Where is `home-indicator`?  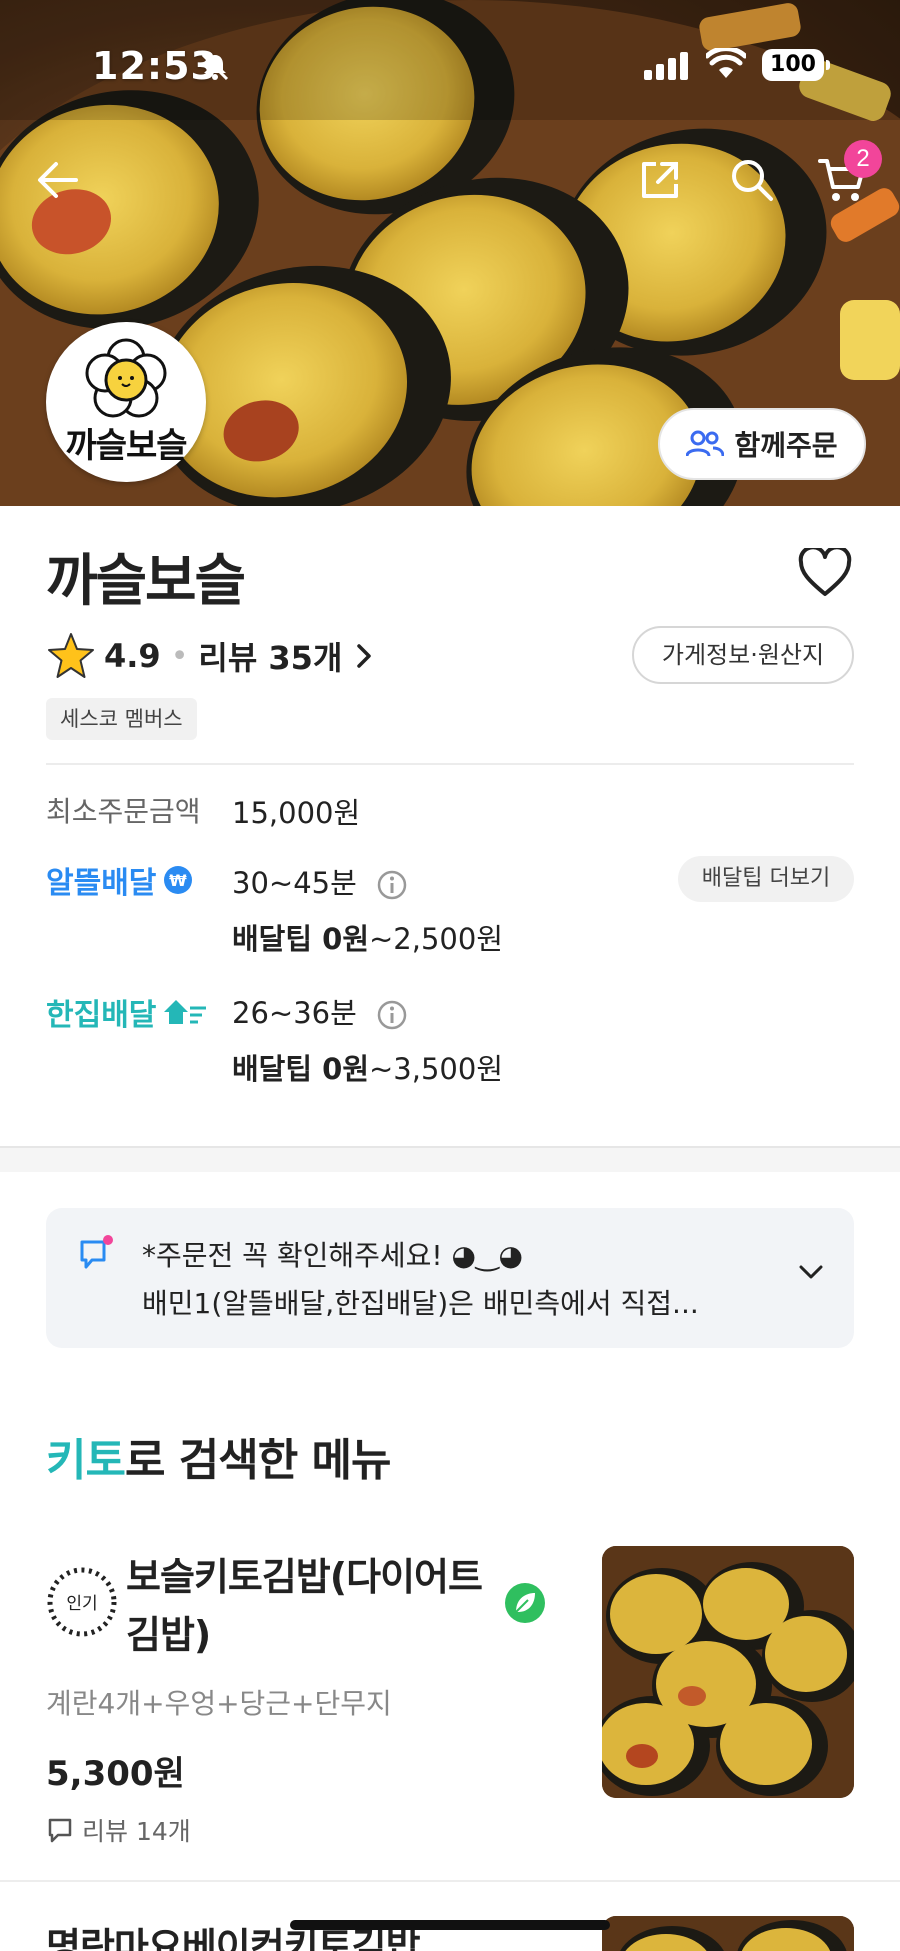 home-indicator is located at coordinates (450, 1925).